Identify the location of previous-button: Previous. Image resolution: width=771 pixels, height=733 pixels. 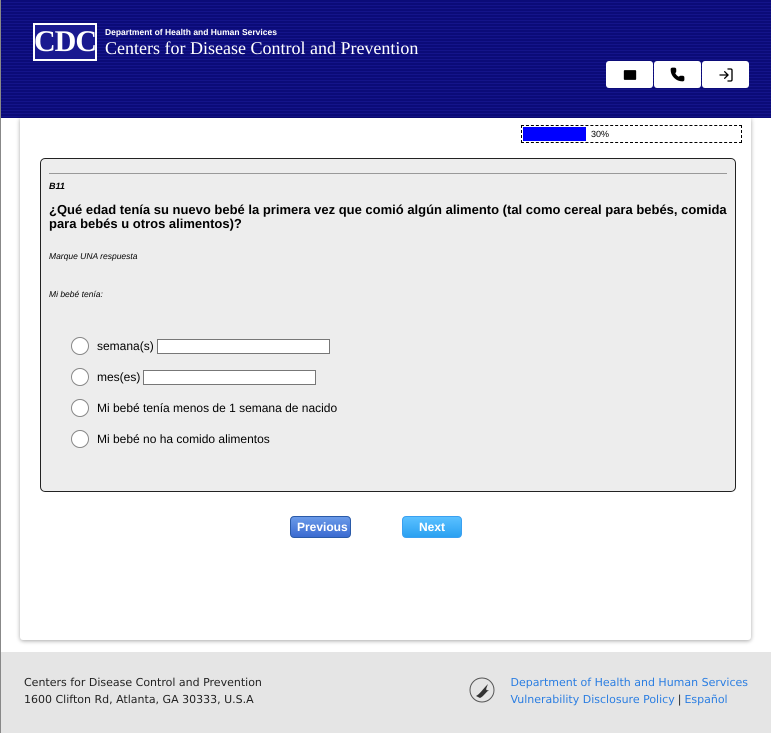
(320, 527).